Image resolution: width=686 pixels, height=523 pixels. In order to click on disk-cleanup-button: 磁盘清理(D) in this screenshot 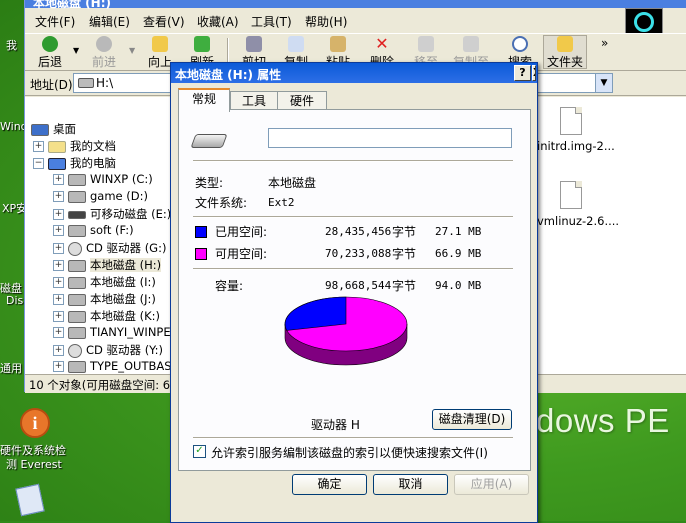, I will do `click(472, 419)`.